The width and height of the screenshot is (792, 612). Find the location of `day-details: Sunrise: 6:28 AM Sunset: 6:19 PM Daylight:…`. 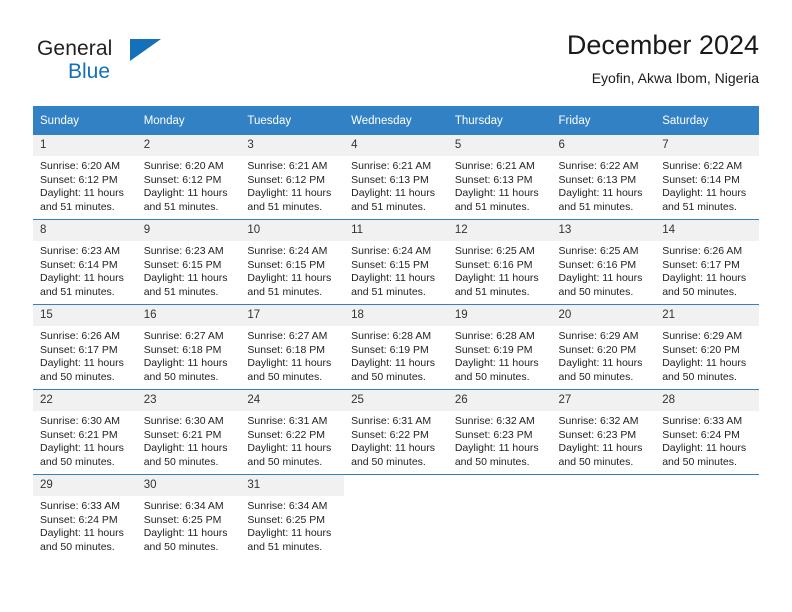

day-details: Sunrise: 6:28 AM Sunset: 6:19 PM Daylight:… is located at coordinates (500, 355).